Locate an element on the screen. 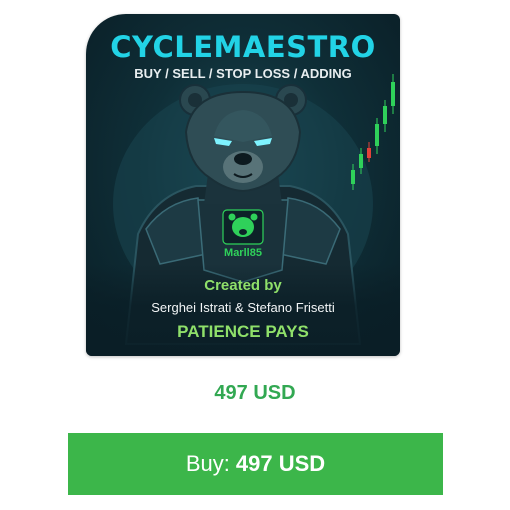 The width and height of the screenshot is (510, 510). motto-label: PATIENCE PAYS is located at coordinates (243, 331).